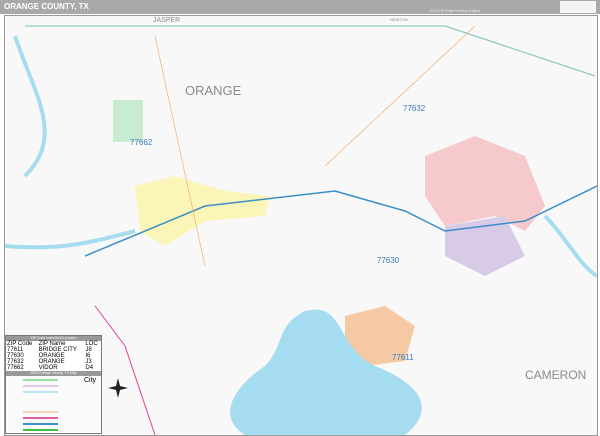 The image size is (600, 436). I want to click on edition-label: 2023 ZIP Code Premium Edition, so click(454, 11).